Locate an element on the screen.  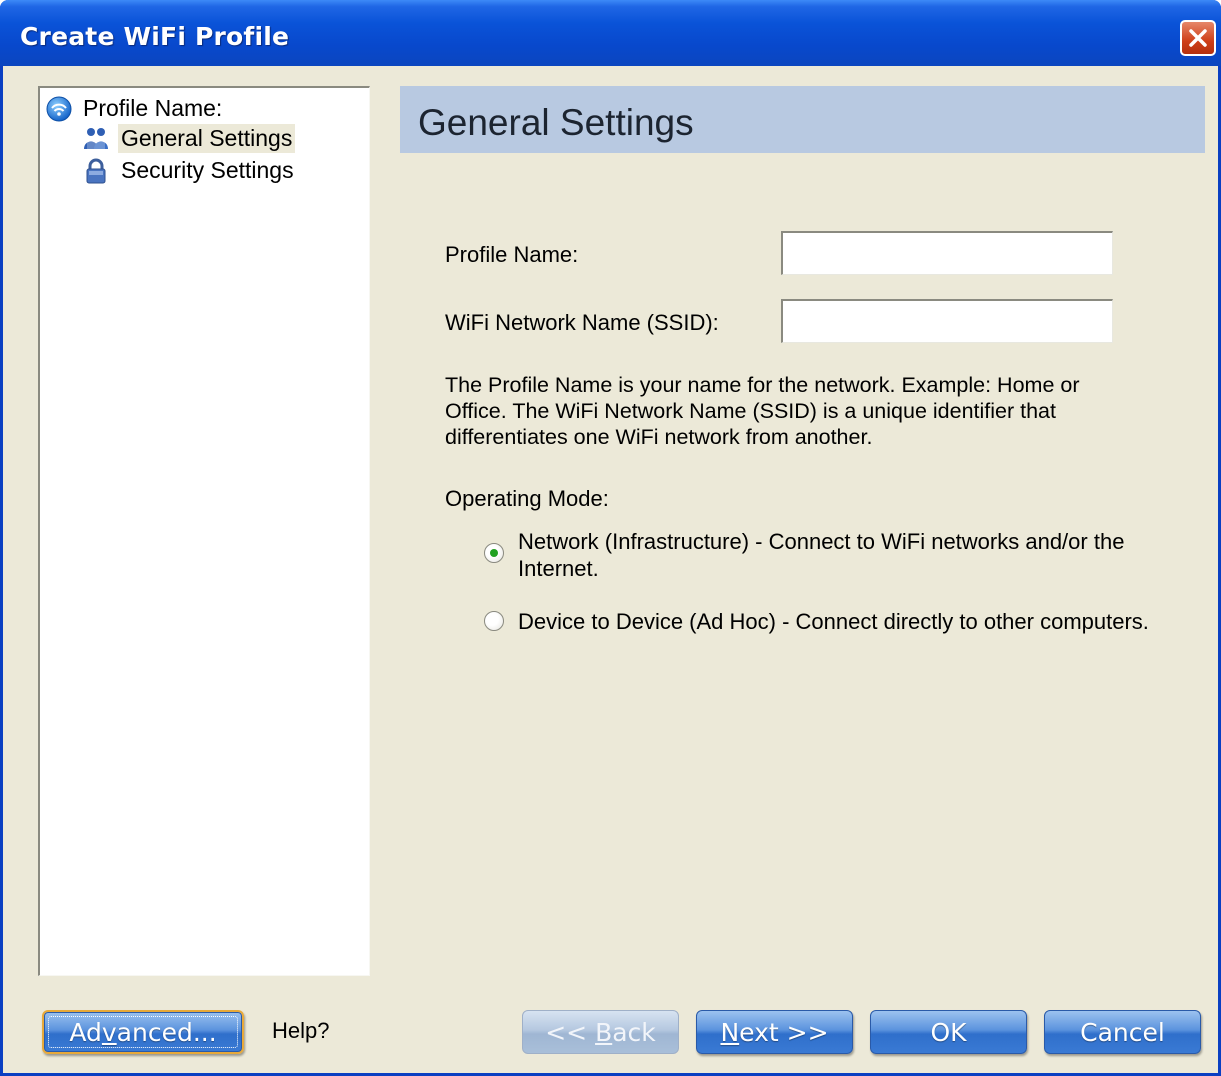
radio-selected-dot is located at coordinates (494, 553).